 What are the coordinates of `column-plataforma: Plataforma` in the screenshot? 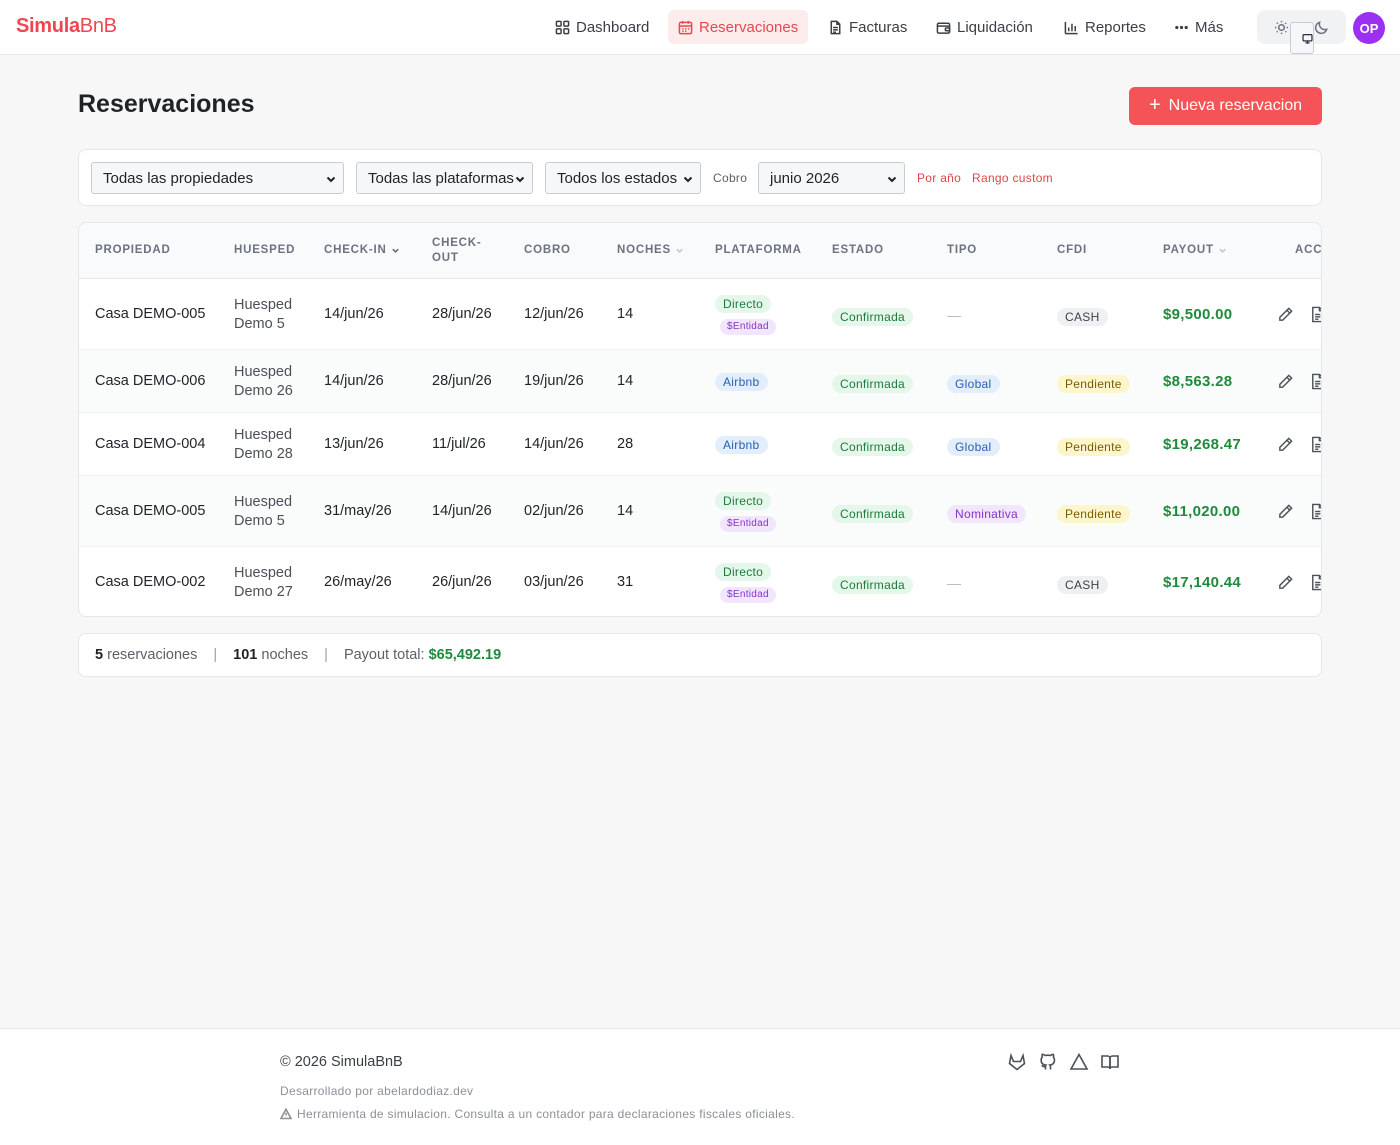 It's located at (758, 250).